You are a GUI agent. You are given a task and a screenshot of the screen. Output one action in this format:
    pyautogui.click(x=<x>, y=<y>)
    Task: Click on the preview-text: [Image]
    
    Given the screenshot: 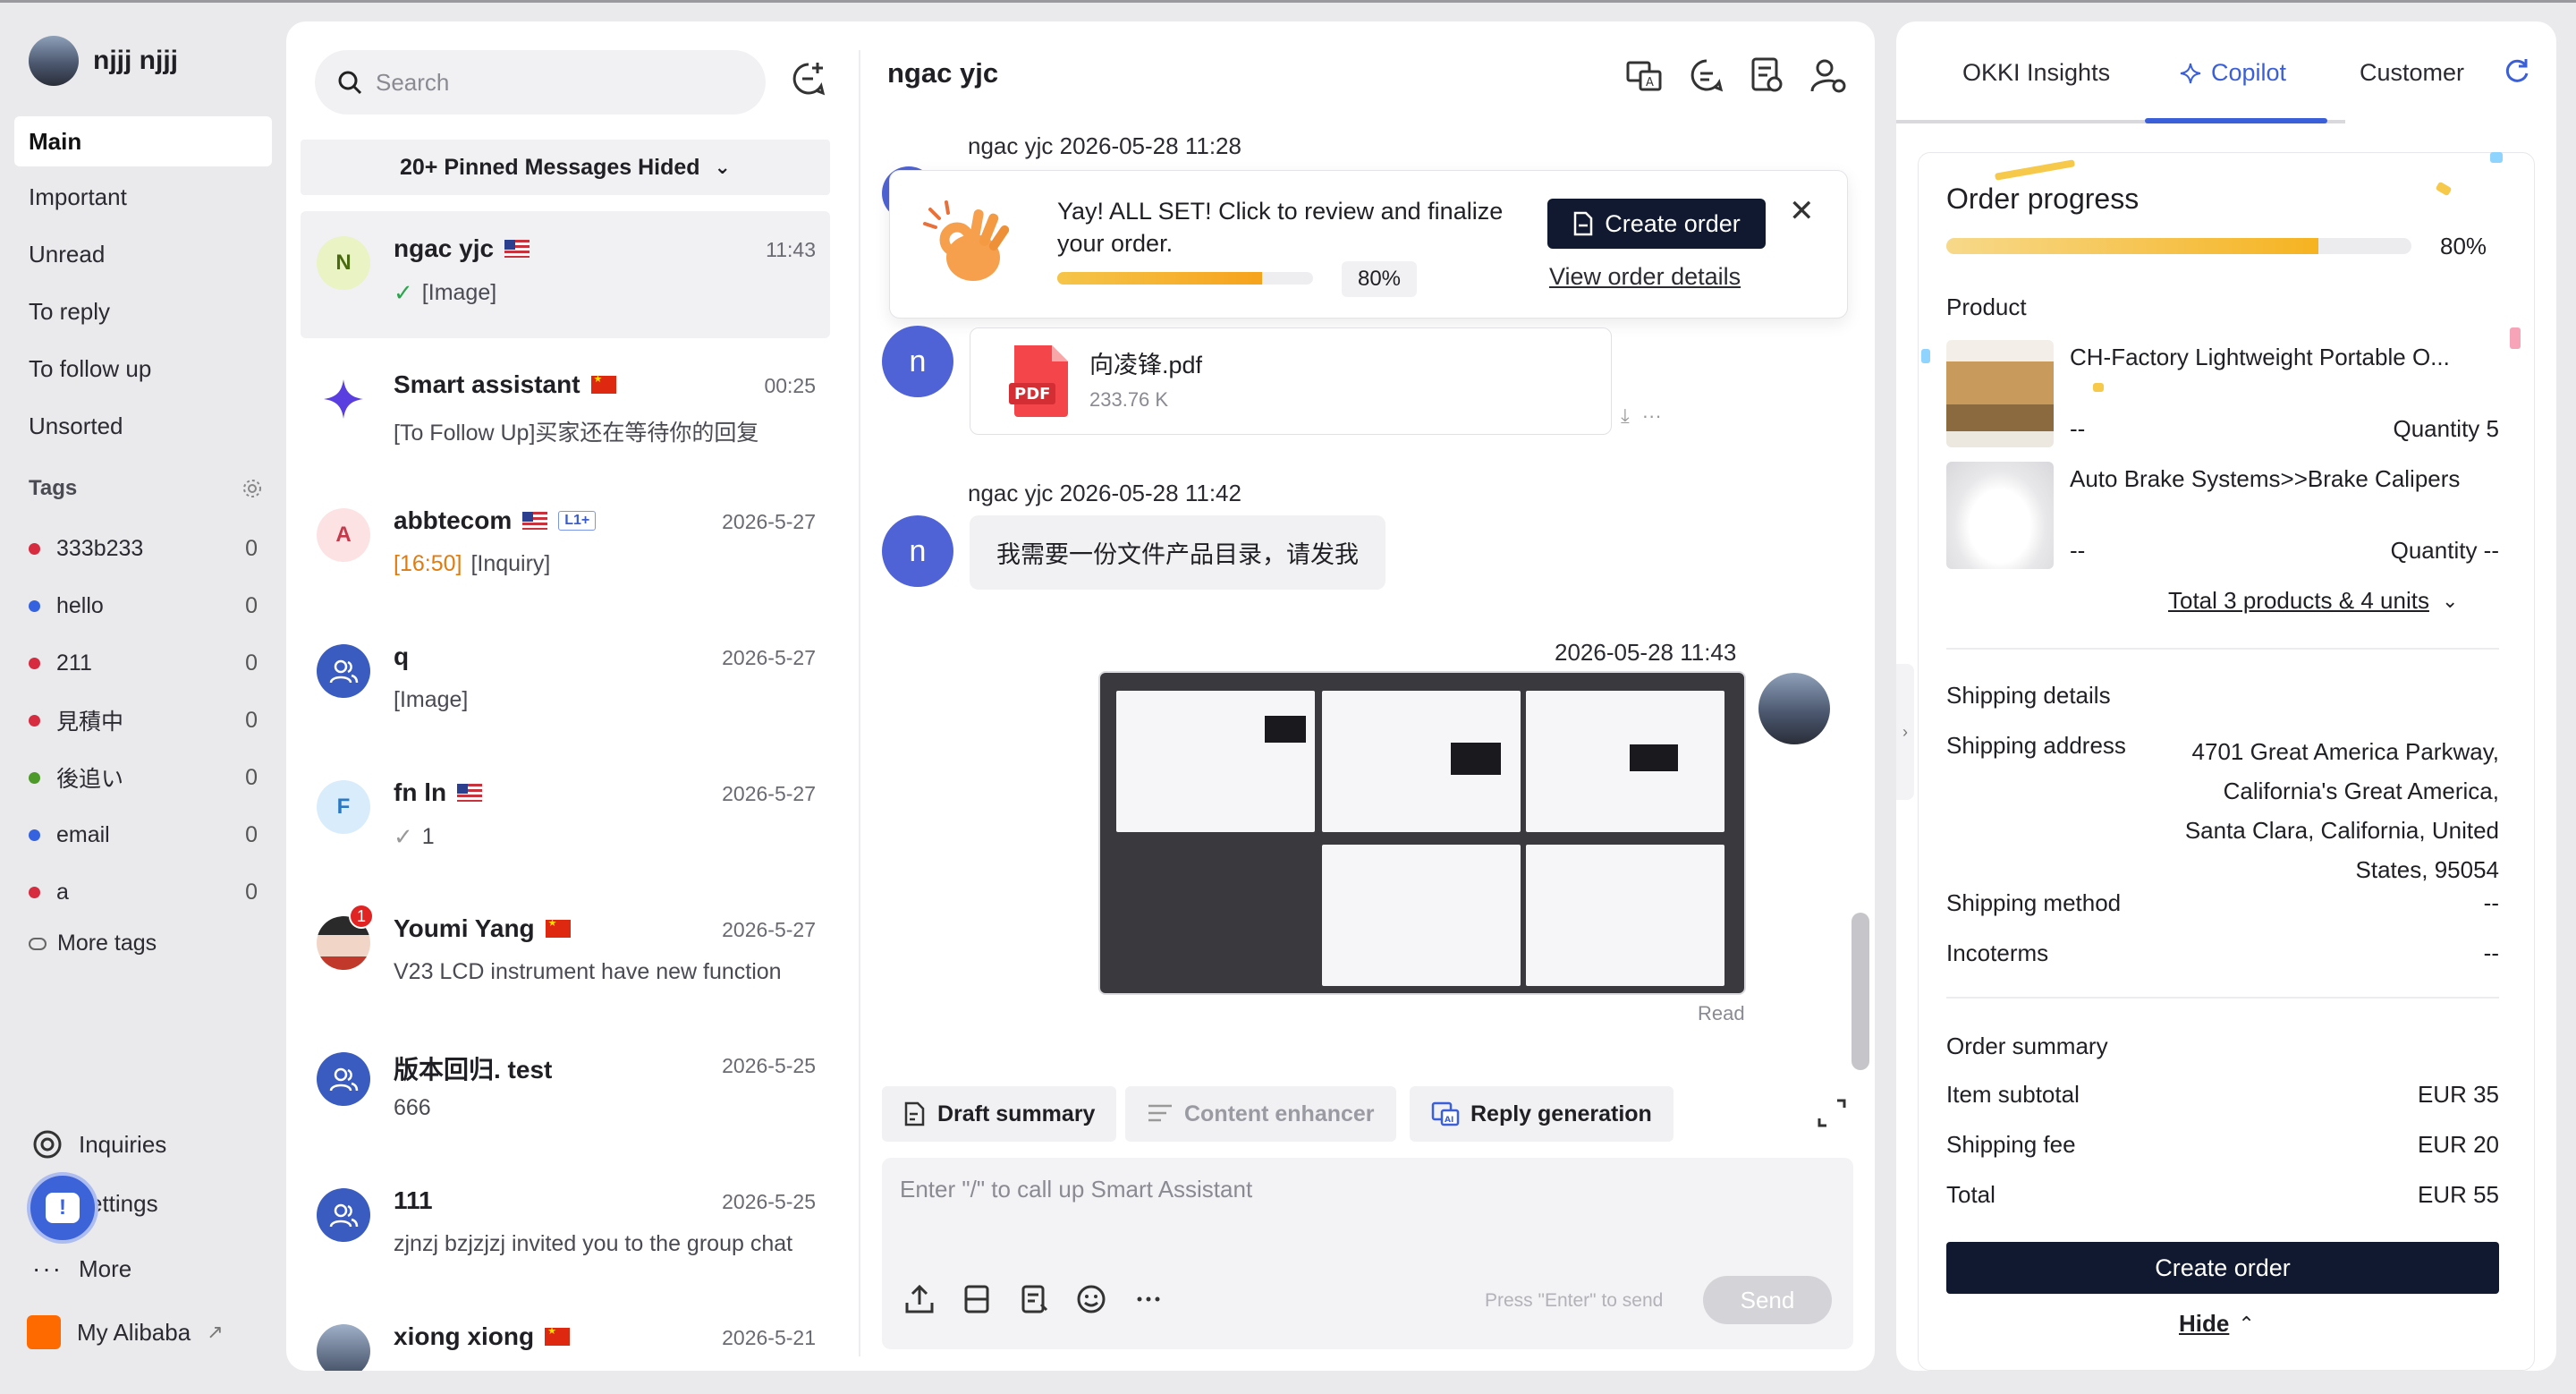 What is the action you would take?
    pyautogui.click(x=459, y=292)
    